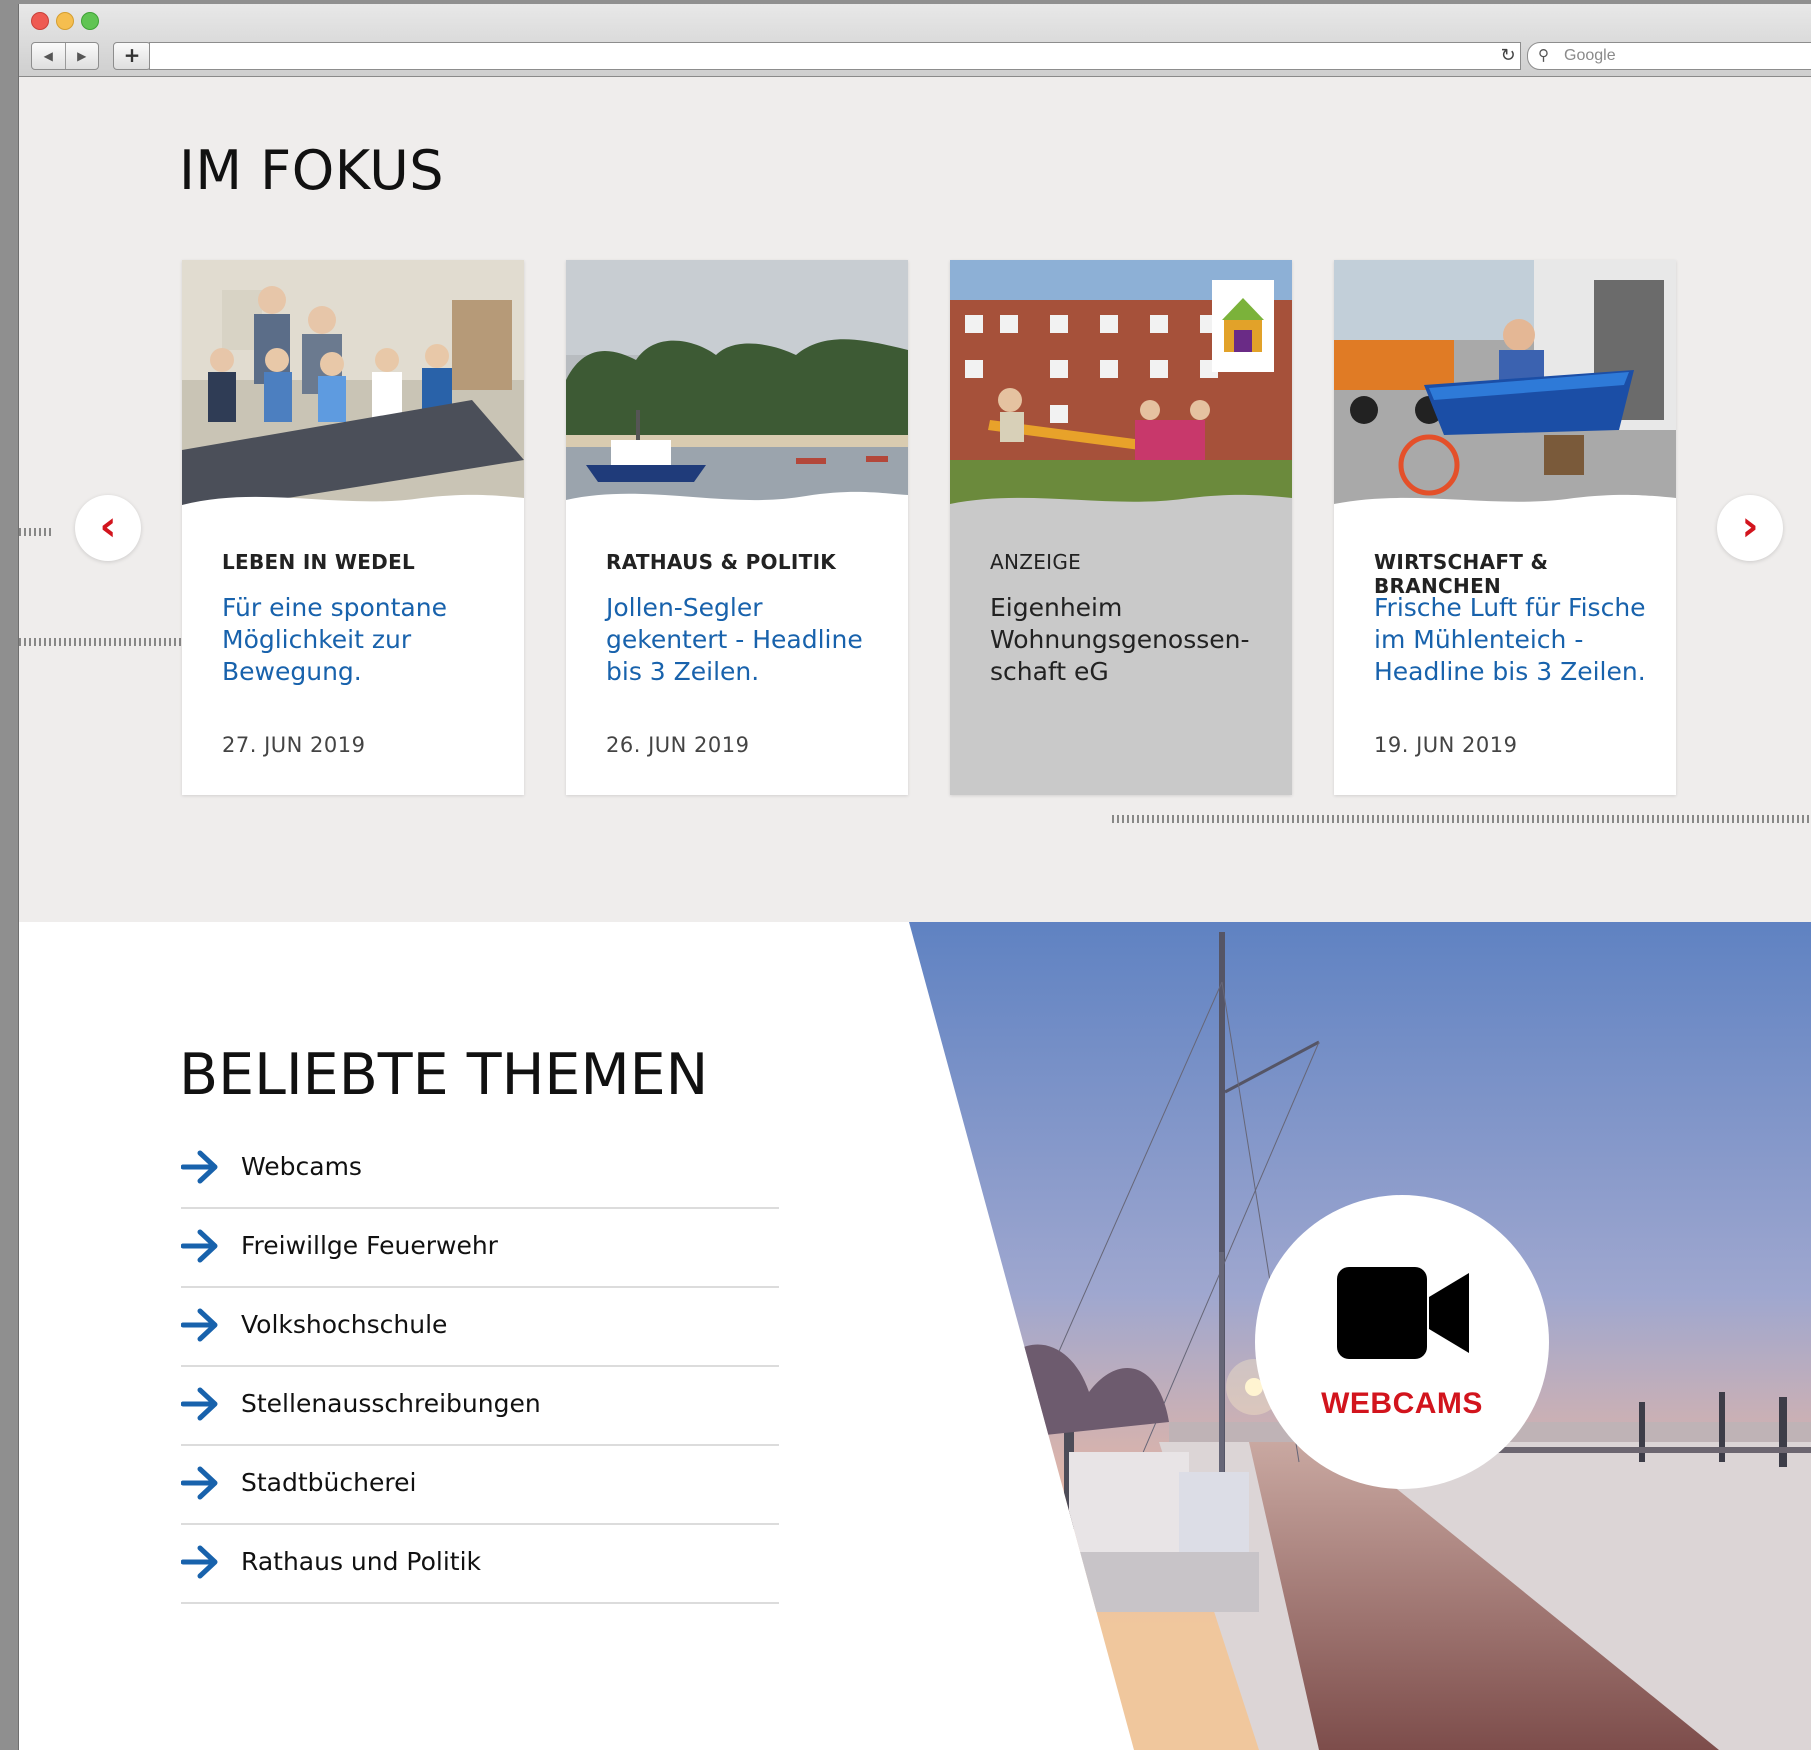 This screenshot has height=1750, width=1811. What do you see at coordinates (835, 56) in the screenshot?
I see `address-bar` at bounding box center [835, 56].